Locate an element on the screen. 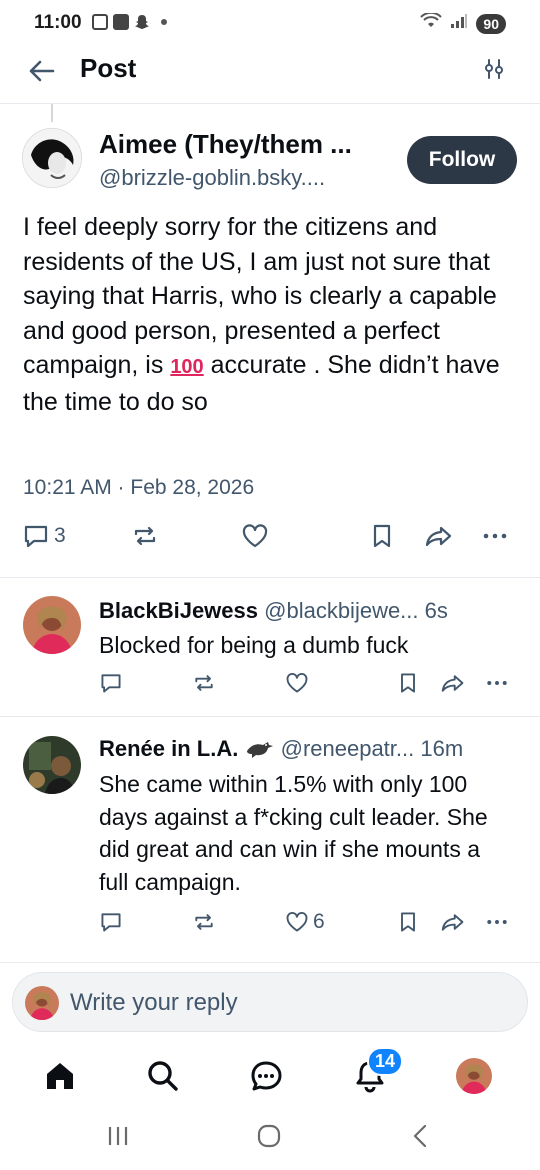  back-arrow-icon is located at coordinates (41, 71).